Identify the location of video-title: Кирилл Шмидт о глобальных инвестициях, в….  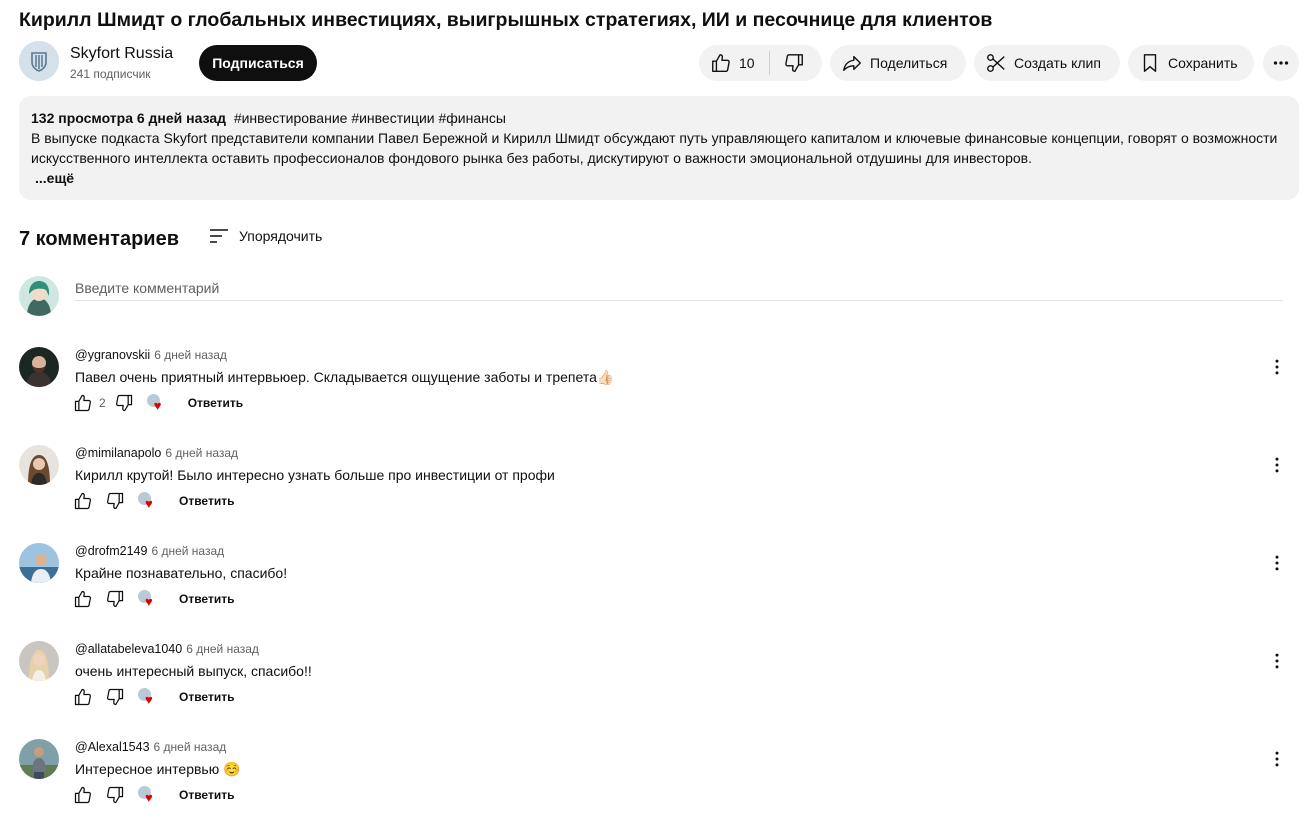
(506, 20).